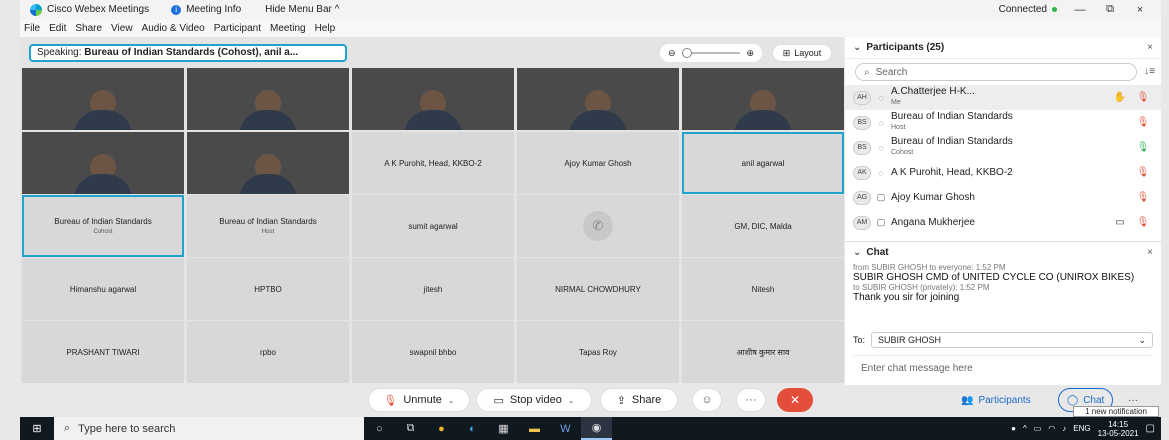  Describe the element at coordinates (598, 352) in the screenshot. I see `participant-name-tile: Tapas Roy` at that location.